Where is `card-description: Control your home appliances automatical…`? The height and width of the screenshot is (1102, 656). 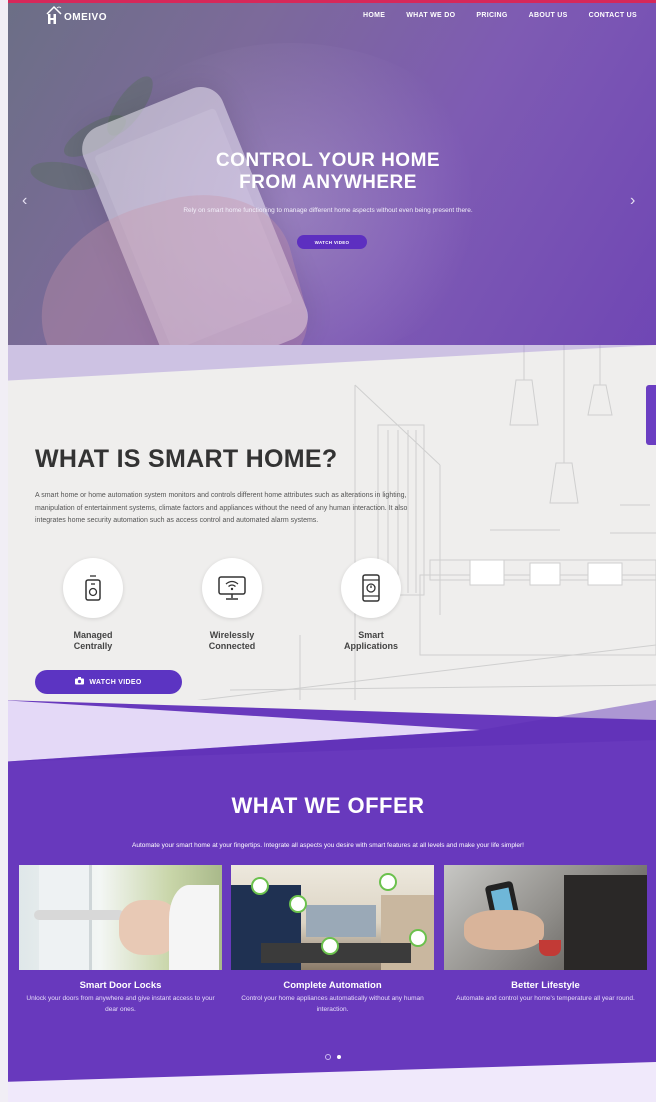
card-description: Control your home appliances automatical… is located at coordinates (332, 1004).